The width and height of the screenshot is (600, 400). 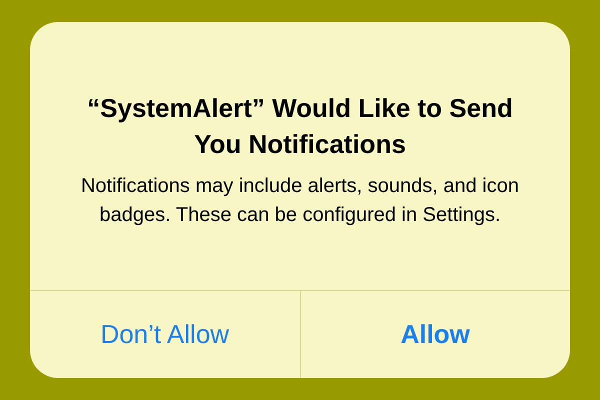 I want to click on dont-allow-button: Don’t Allow, so click(x=165, y=334).